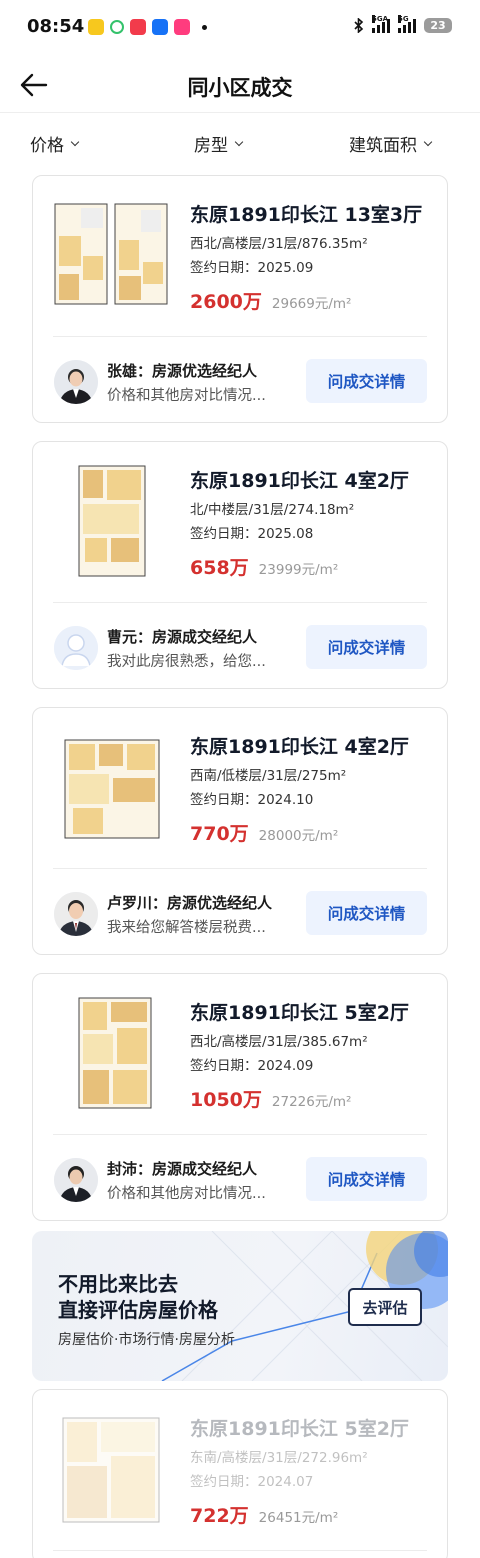  What do you see at coordinates (219, 1516) in the screenshot?
I see `listing-price: 722万` at bounding box center [219, 1516].